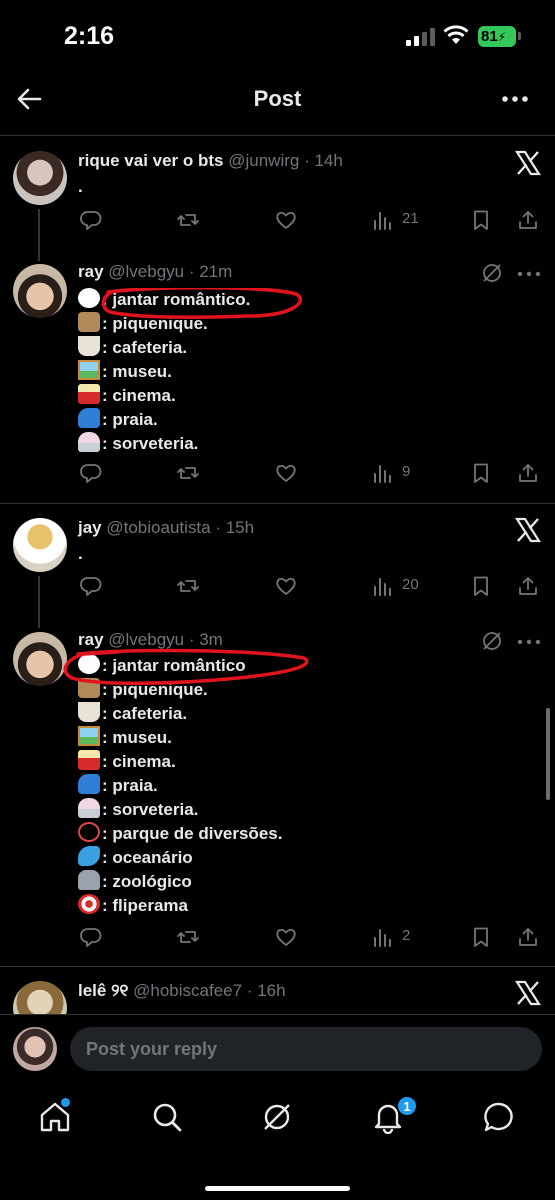 The height and width of the screenshot is (1200, 555). What do you see at coordinates (277, 103) in the screenshot?
I see `nav-header: Post` at bounding box center [277, 103].